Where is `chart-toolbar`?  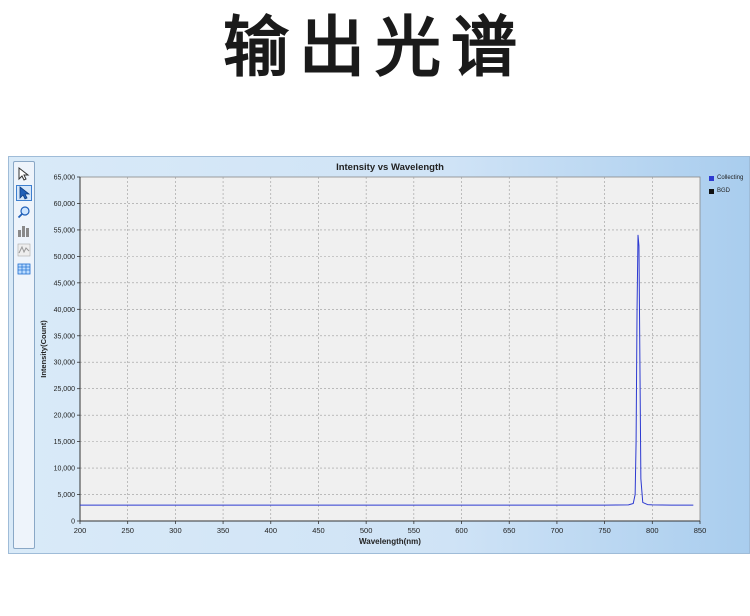
chart-toolbar is located at coordinates (24, 355).